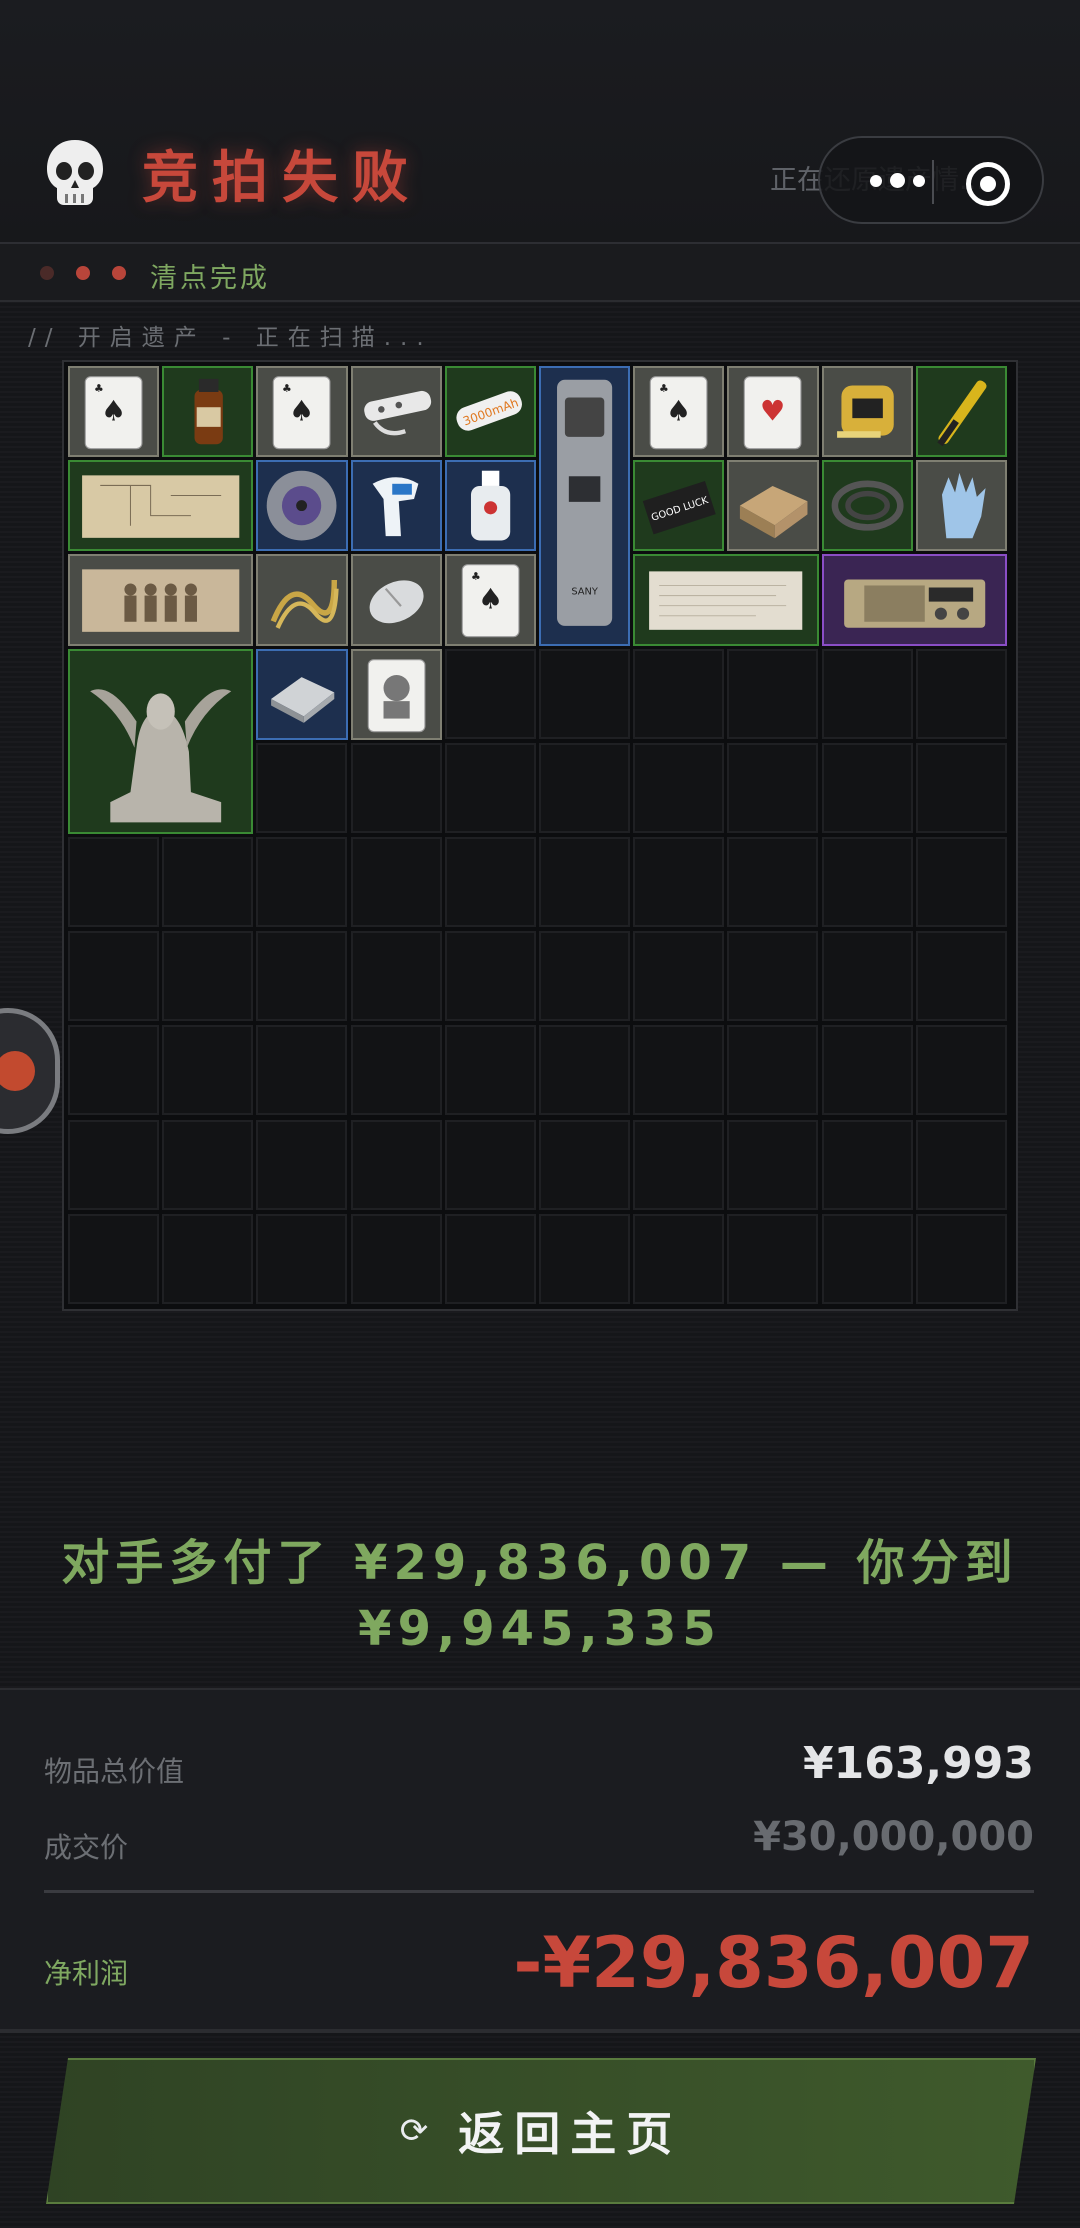 This screenshot has height=2228, width=1080. I want to click on portrait-card-item, so click(396, 694).